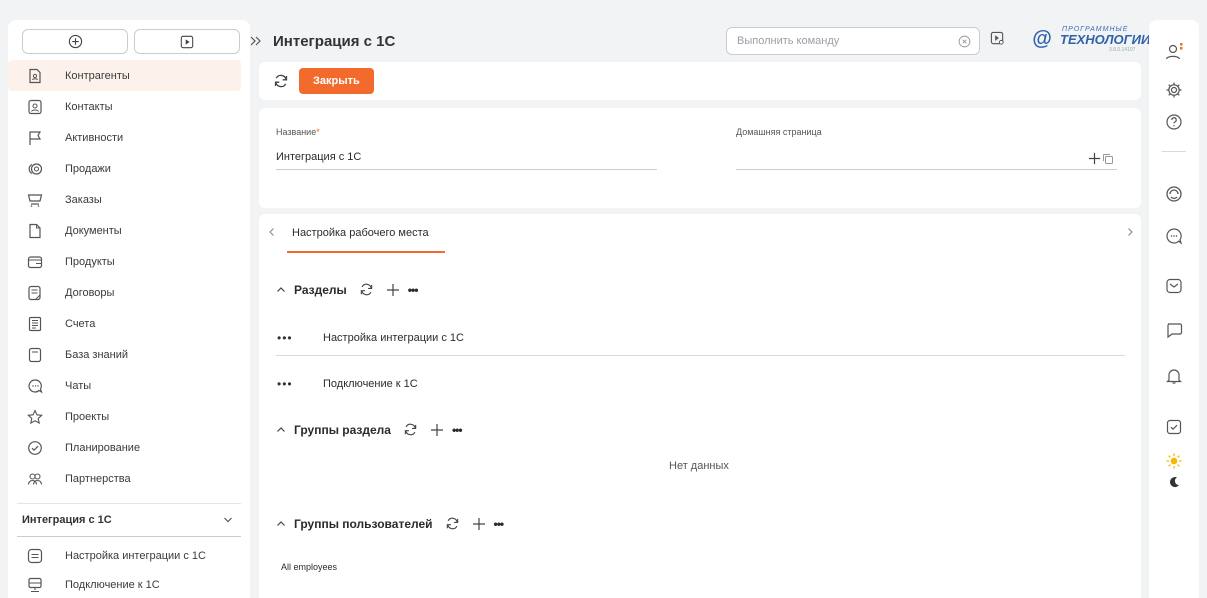 Image resolution: width=1207 pixels, height=598 pixels. What do you see at coordinates (35, 76) in the screenshot?
I see `document-person-icon` at bounding box center [35, 76].